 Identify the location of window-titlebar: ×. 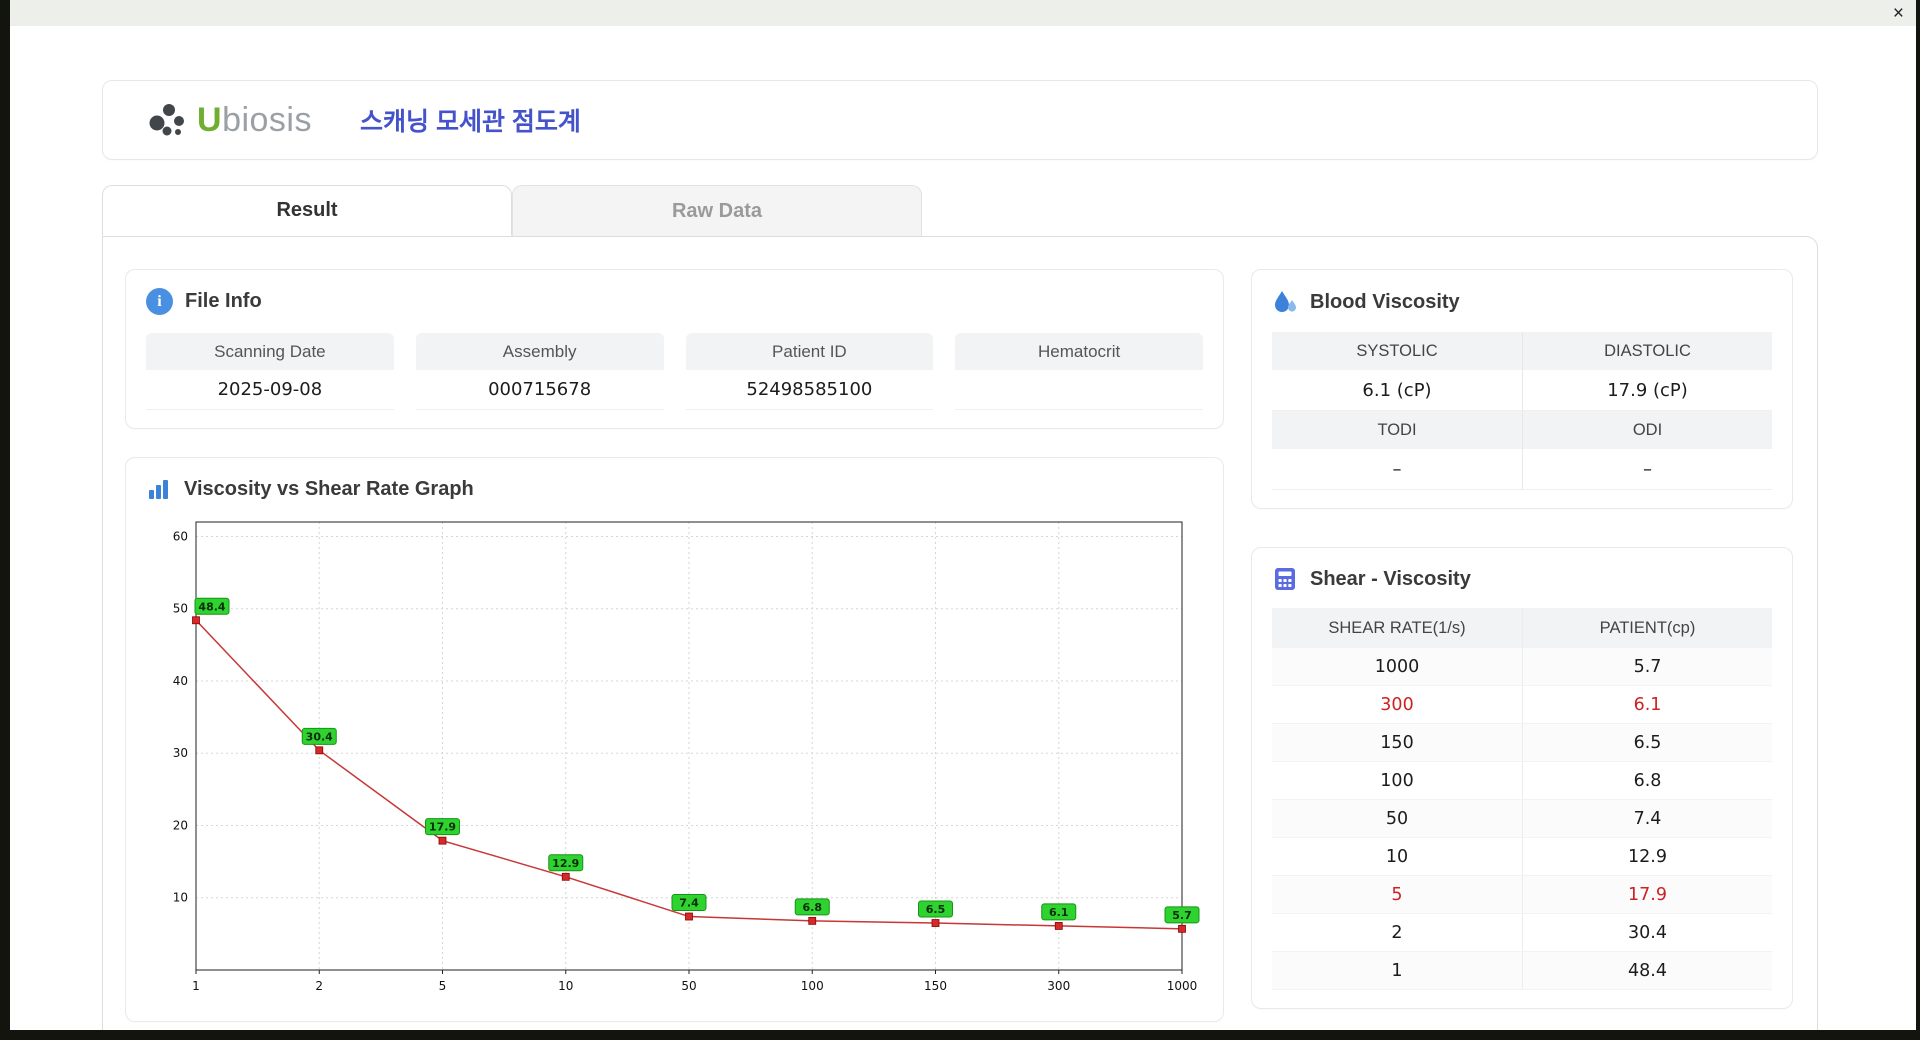
(963, 13).